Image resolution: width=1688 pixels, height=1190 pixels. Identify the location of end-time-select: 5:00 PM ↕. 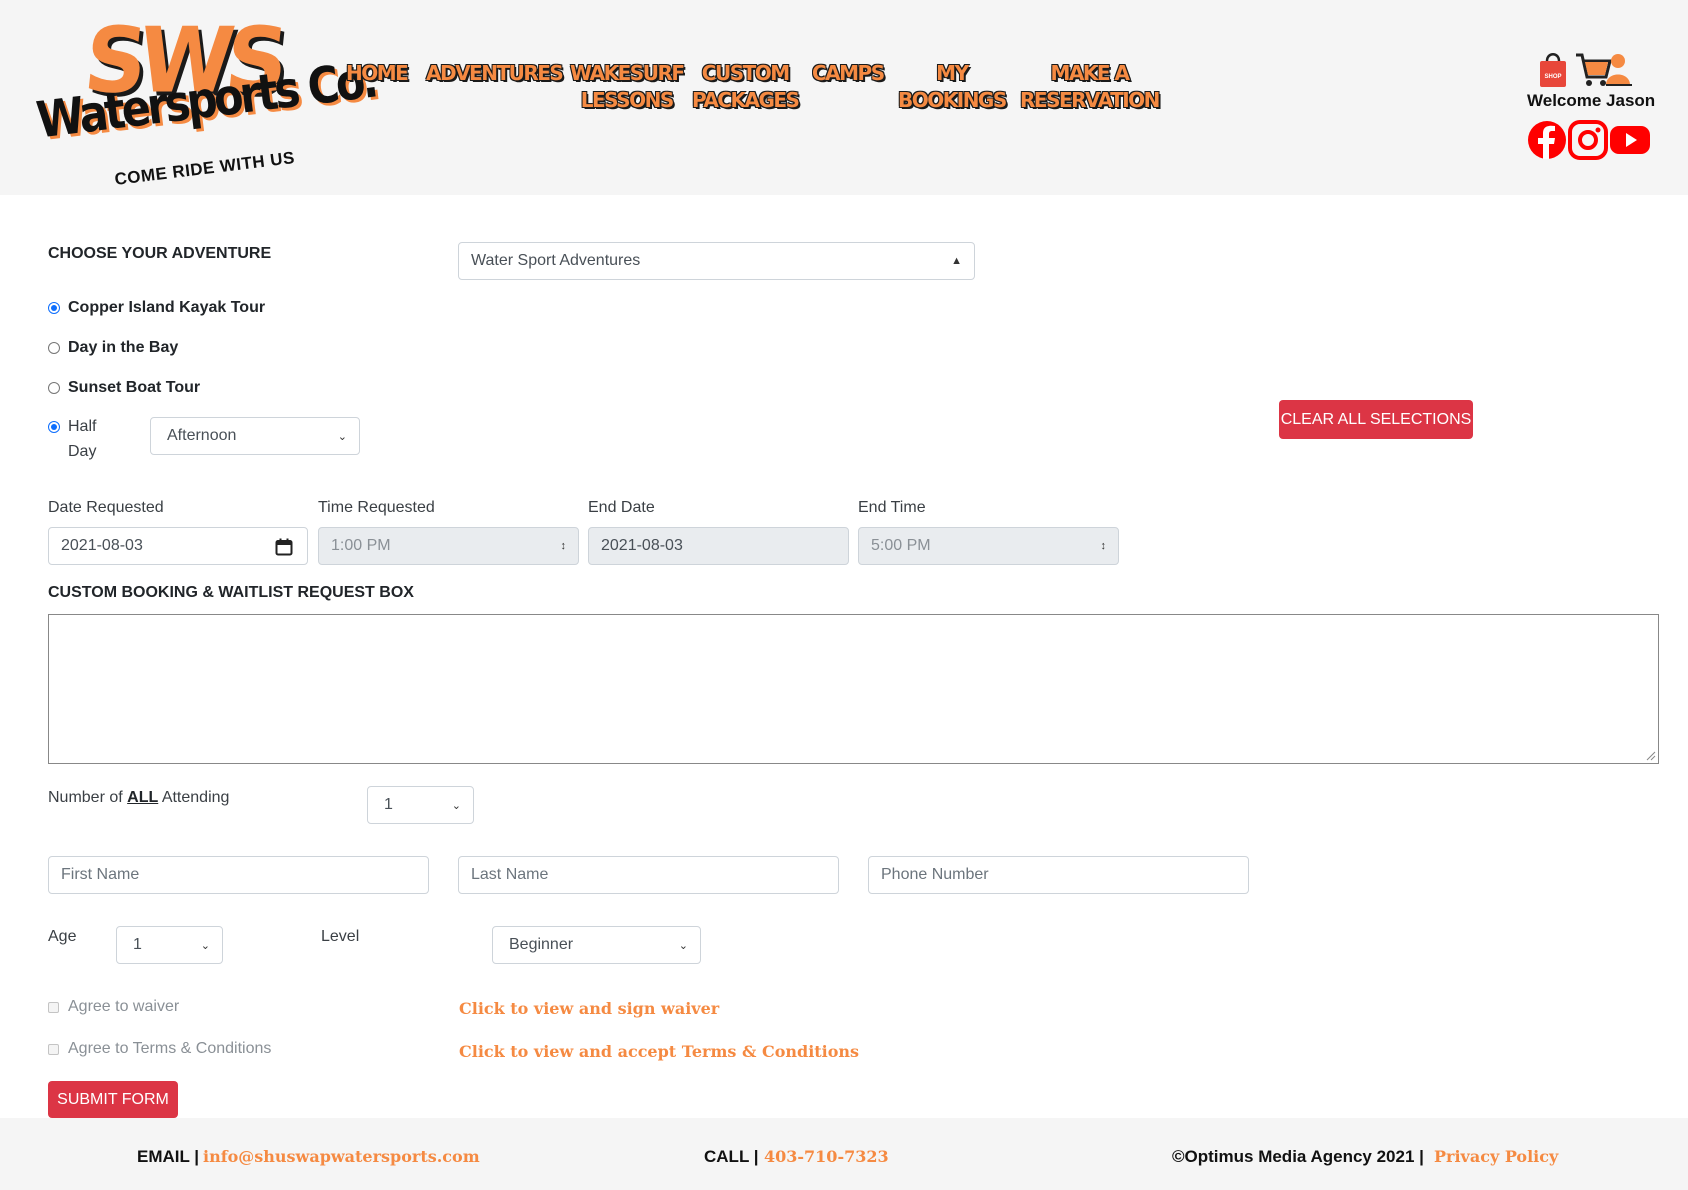
(988, 546).